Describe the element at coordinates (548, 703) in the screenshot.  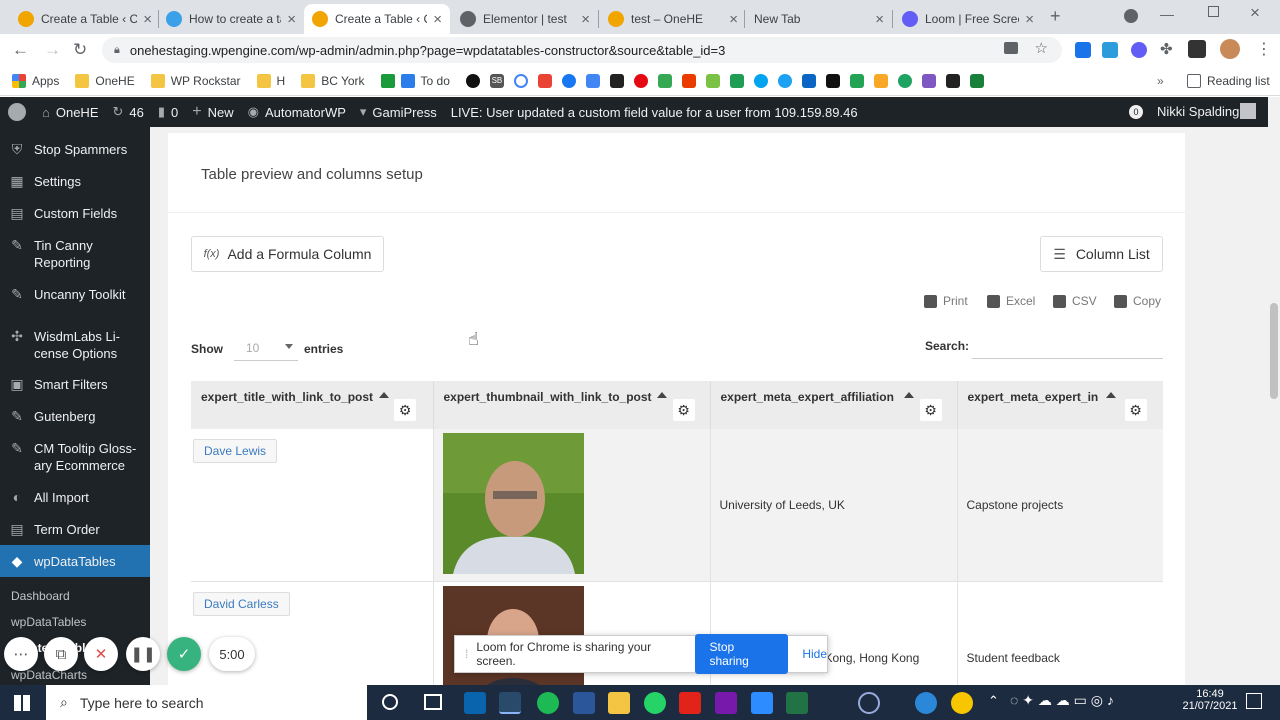
I see `spotify-icon` at that location.